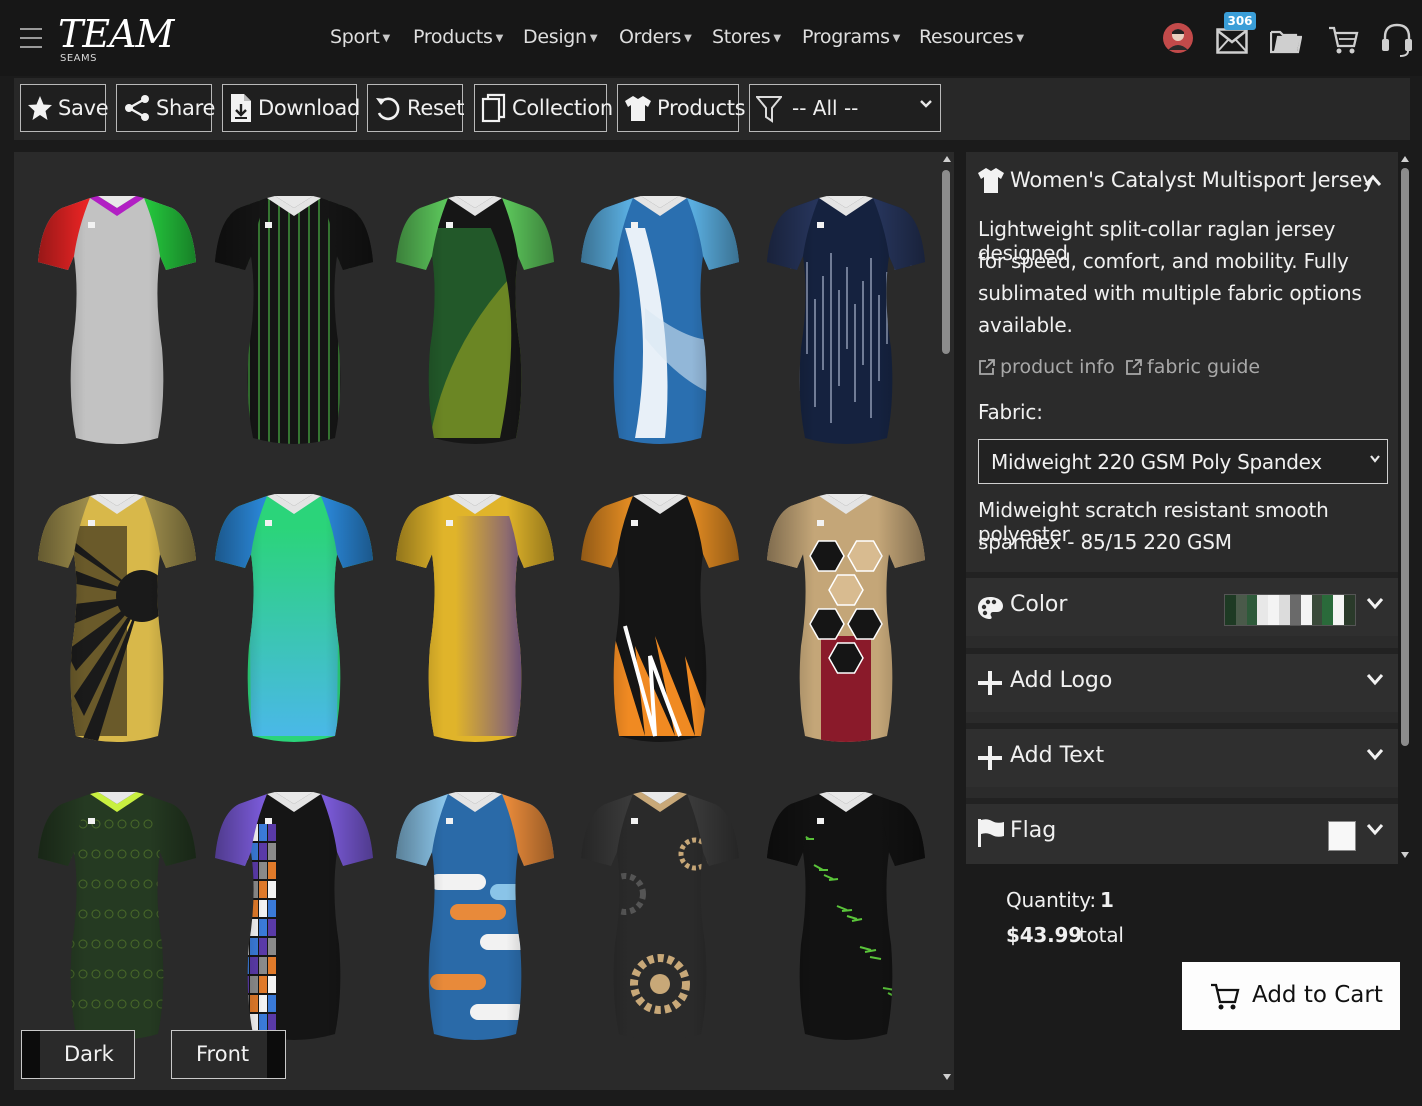 The image size is (1422, 1106). Describe the element at coordinates (1182, 755) in the screenshot. I see `add-text-section: Add Text` at that location.